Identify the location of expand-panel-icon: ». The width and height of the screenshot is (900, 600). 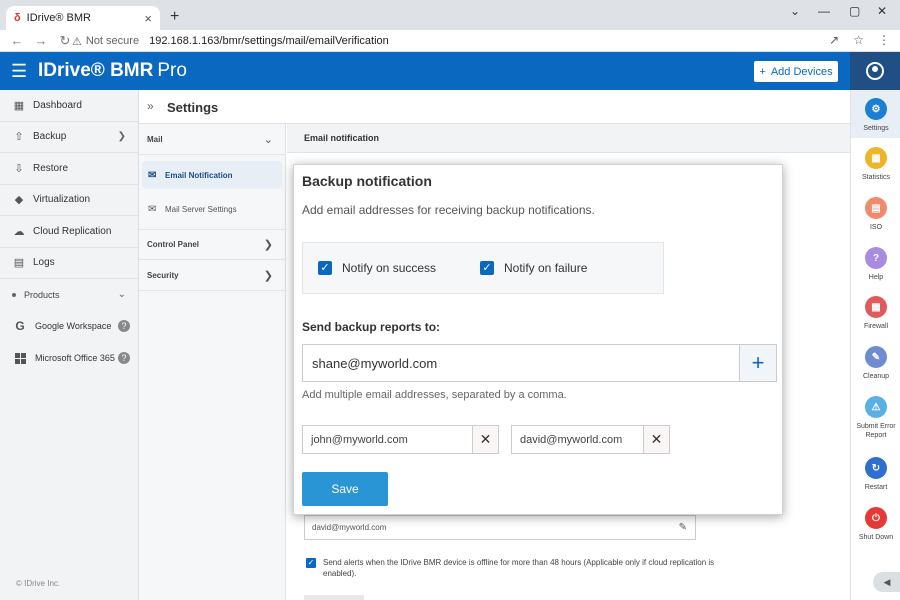
(150, 106).